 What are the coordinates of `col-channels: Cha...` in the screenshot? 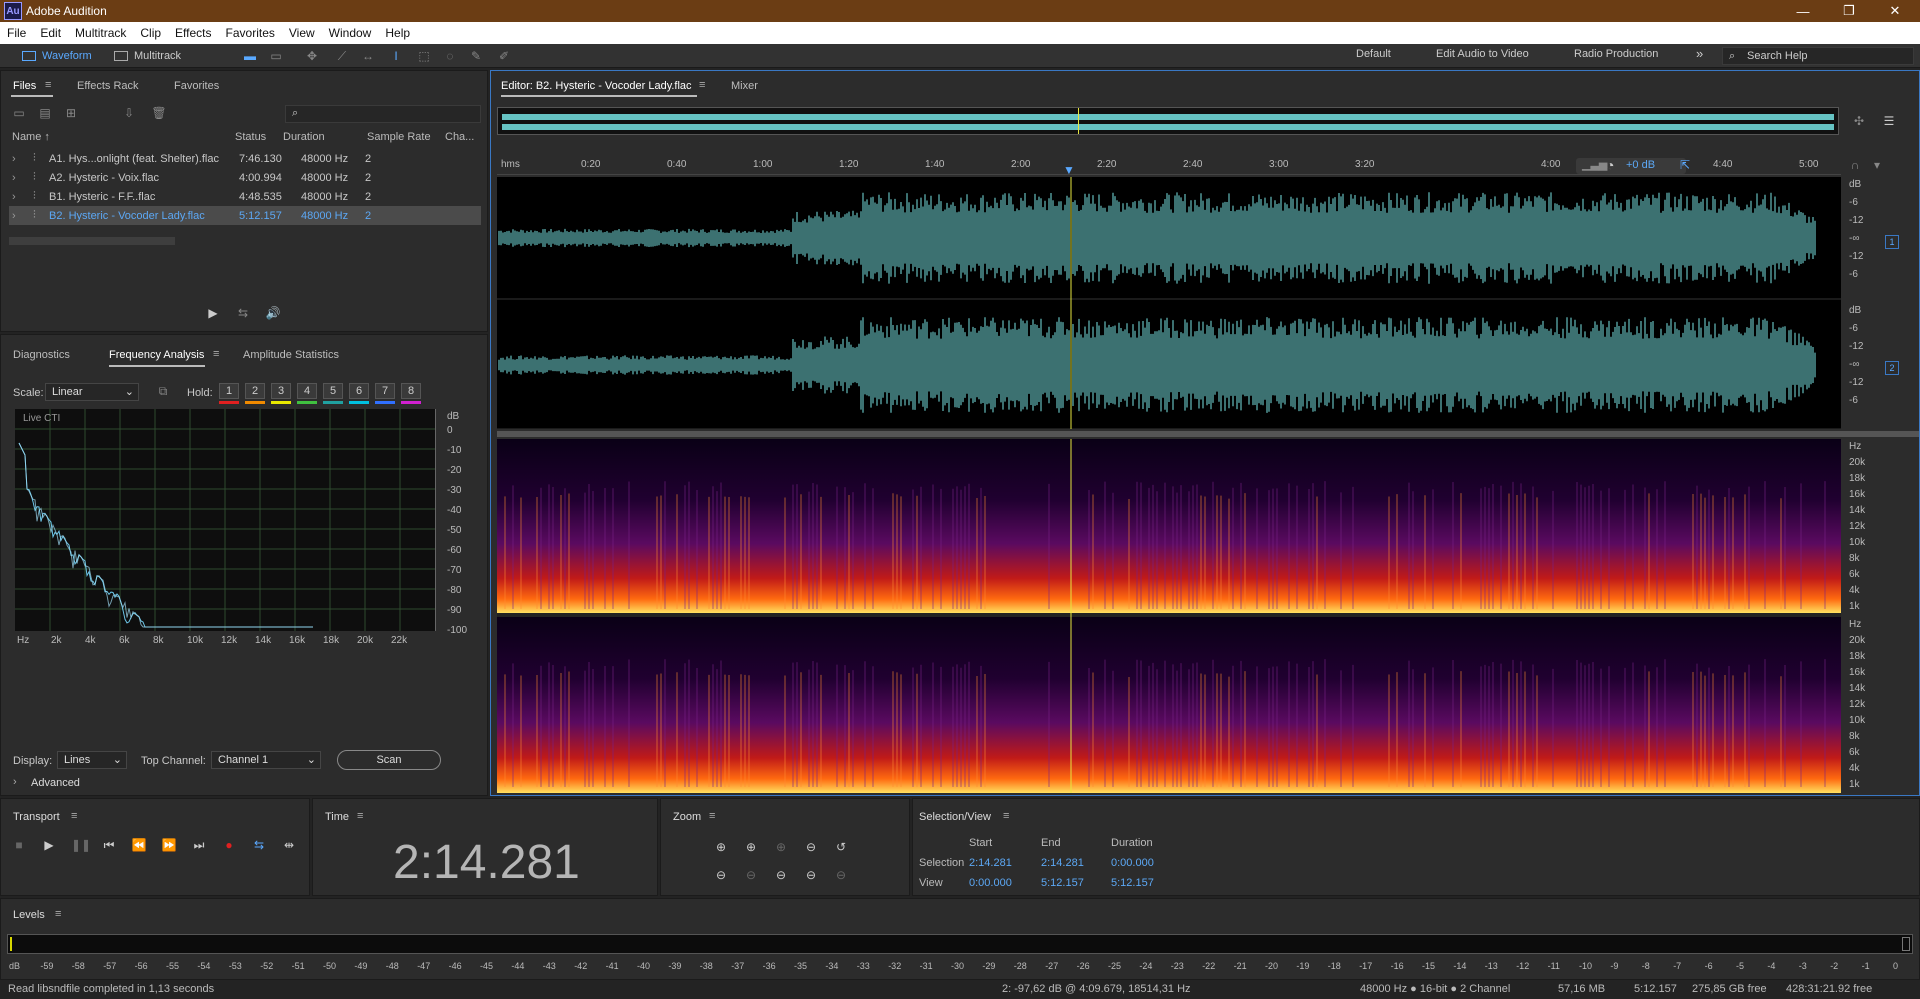 It's located at (459, 137).